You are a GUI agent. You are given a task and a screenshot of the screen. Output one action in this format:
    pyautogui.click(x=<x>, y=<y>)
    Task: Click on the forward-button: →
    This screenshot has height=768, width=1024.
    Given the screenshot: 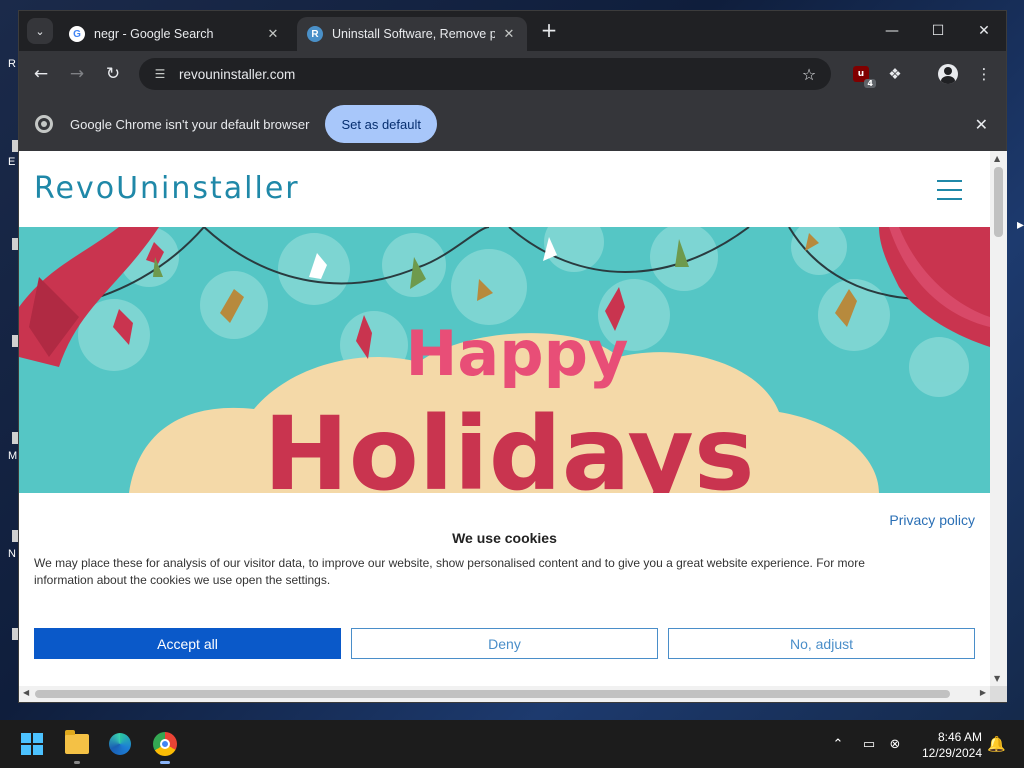 What is the action you would take?
    pyautogui.click(x=77, y=74)
    